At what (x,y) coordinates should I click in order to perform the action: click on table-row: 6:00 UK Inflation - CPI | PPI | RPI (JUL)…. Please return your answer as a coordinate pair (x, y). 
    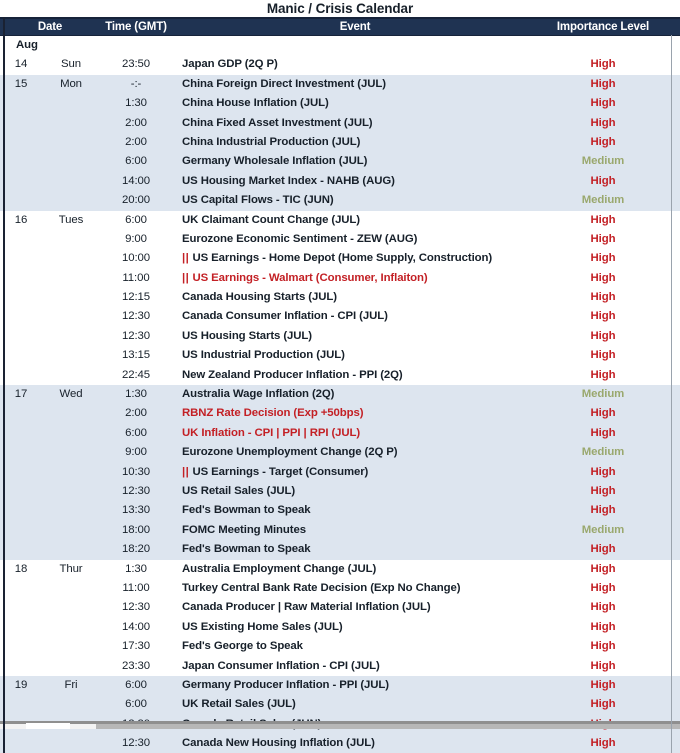
    Looking at the image, I should click on (340, 433).